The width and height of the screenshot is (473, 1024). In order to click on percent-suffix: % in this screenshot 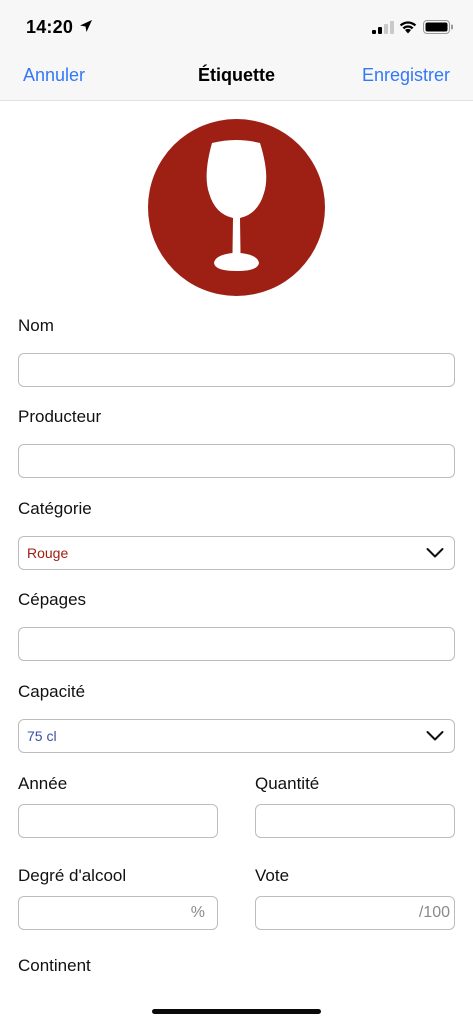, I will do `click(197, 912)`.